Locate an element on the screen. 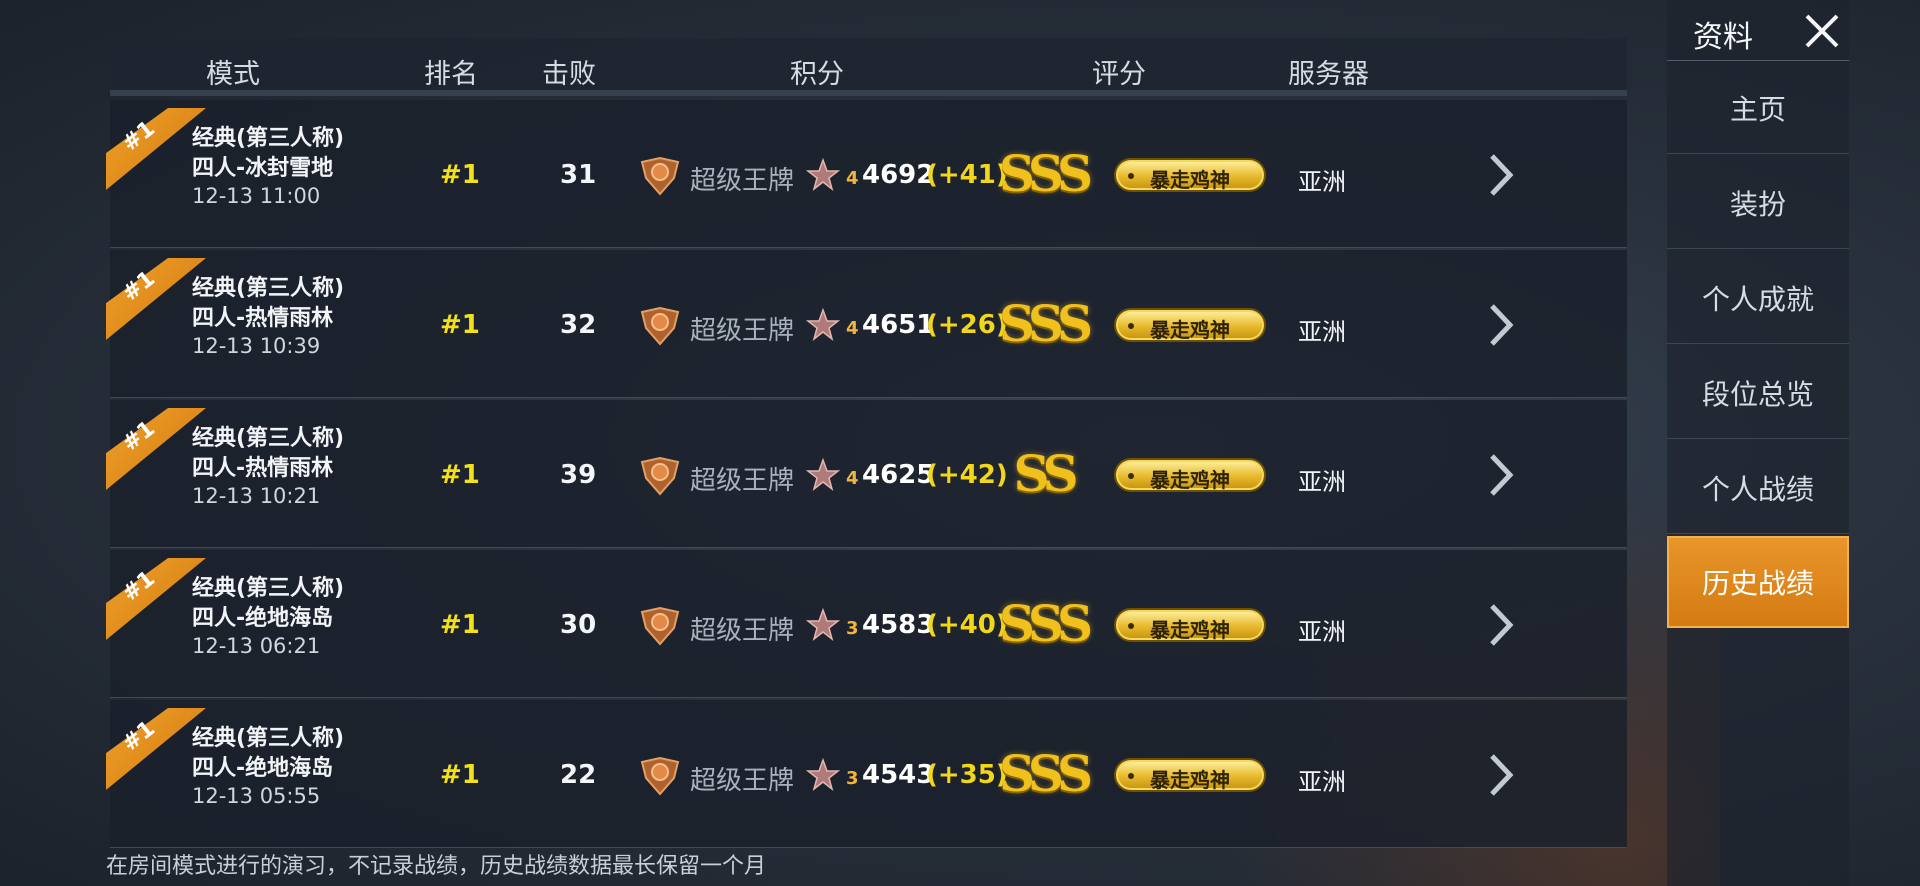 The height and width of the screenshot is (886, 1920). sidebar-item-personal-record: 个人战绩 is located at coordinates (1758, 488).